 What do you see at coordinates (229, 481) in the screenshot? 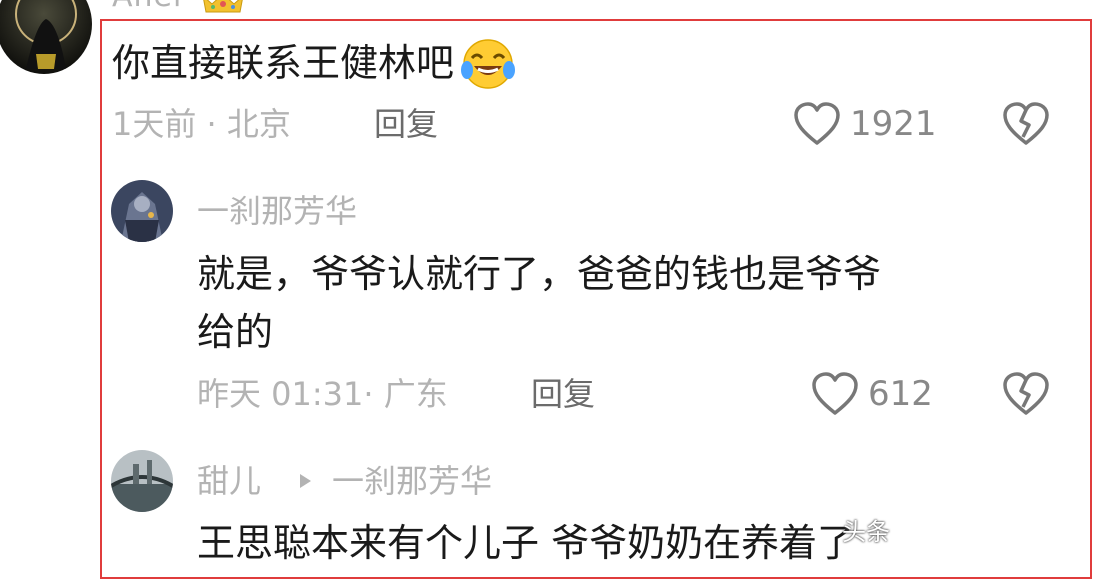
I see `reply-username: 甜儿` at bounding box center [229, 481].